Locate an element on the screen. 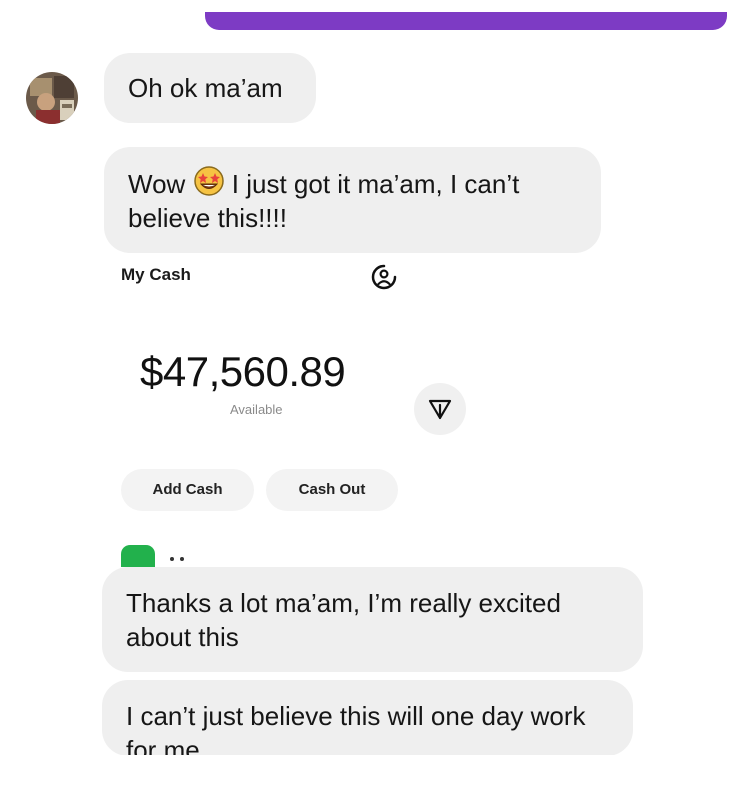  cash-balance: $47,560.89 is located at coordinates (243, 371).